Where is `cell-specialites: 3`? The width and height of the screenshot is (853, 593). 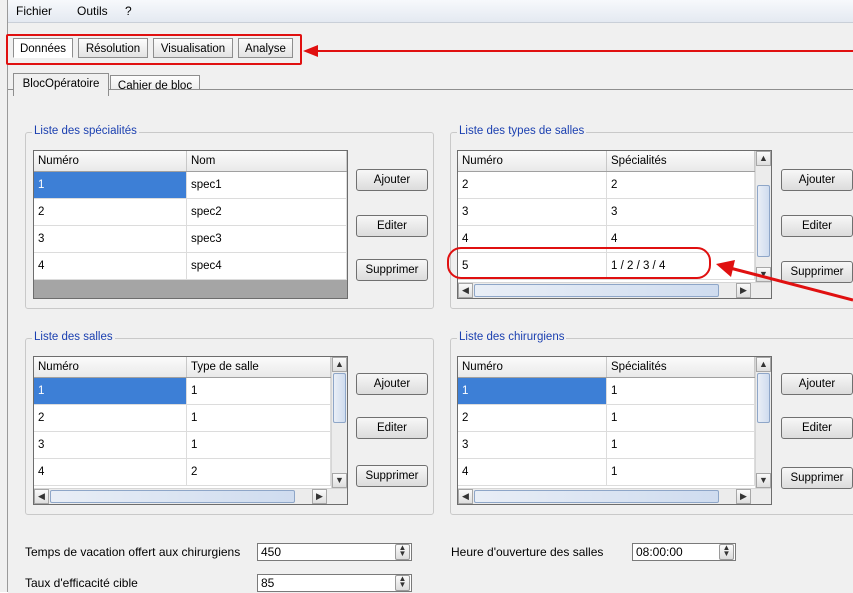
cell-specialites: 3 is located at coordinates (681, 212).